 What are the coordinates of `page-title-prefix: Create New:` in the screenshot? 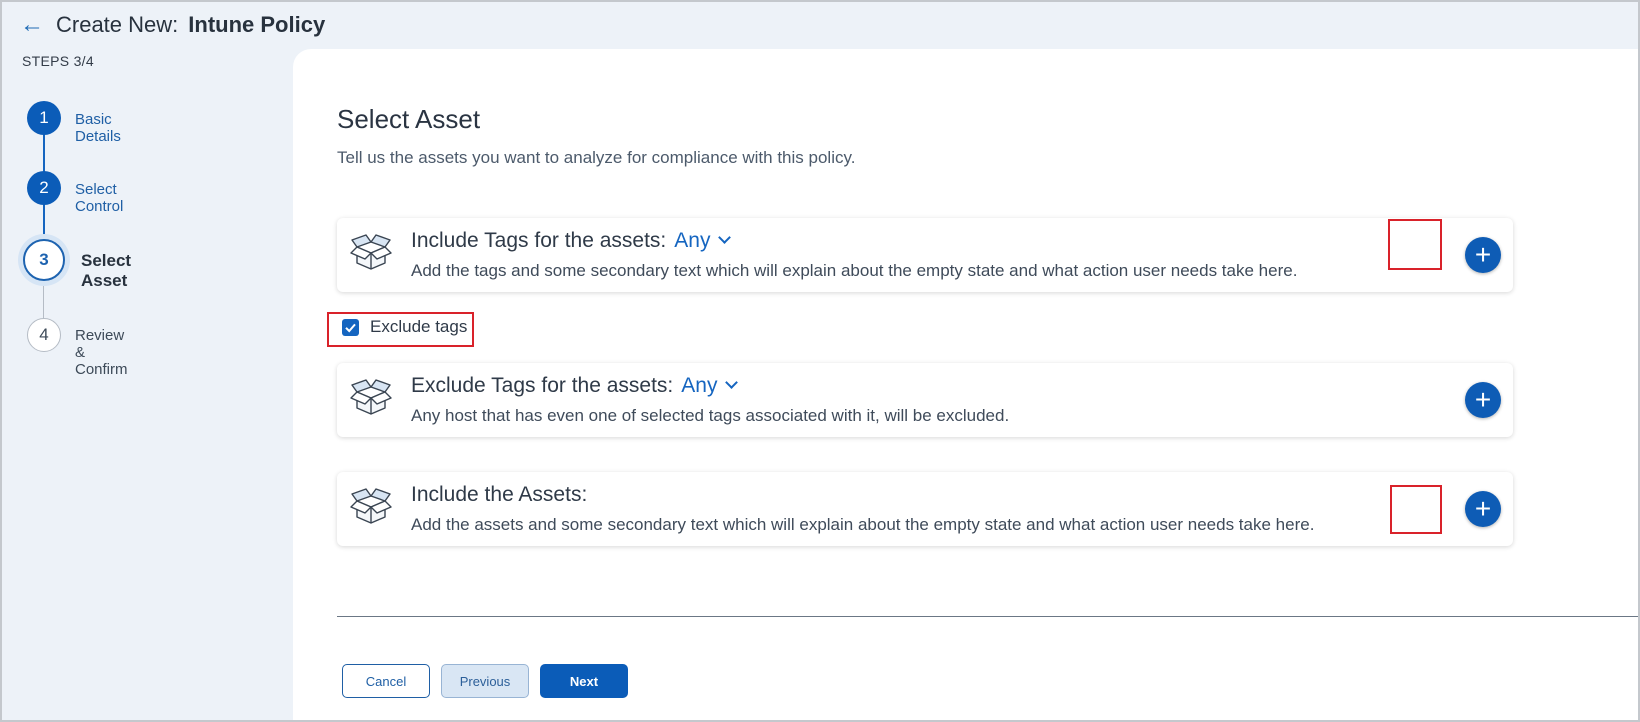 It's located at (117, 24).